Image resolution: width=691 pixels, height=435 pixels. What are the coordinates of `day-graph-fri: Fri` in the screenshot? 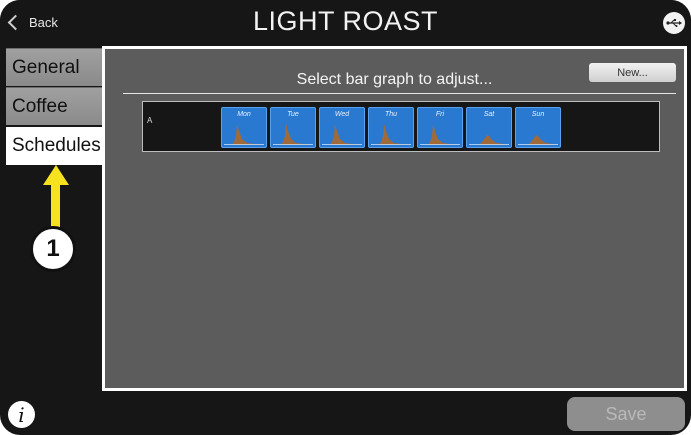 It's located at (440, 127).